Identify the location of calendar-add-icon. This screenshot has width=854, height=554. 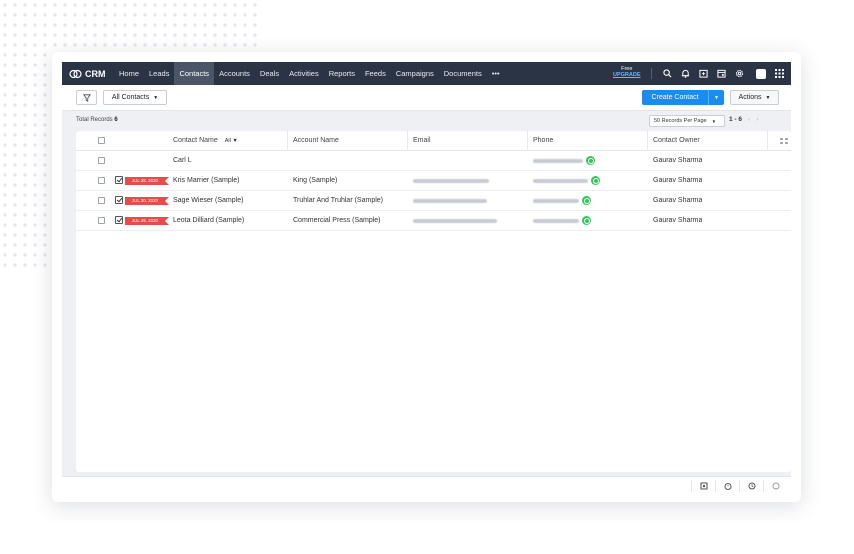
(703, 73).